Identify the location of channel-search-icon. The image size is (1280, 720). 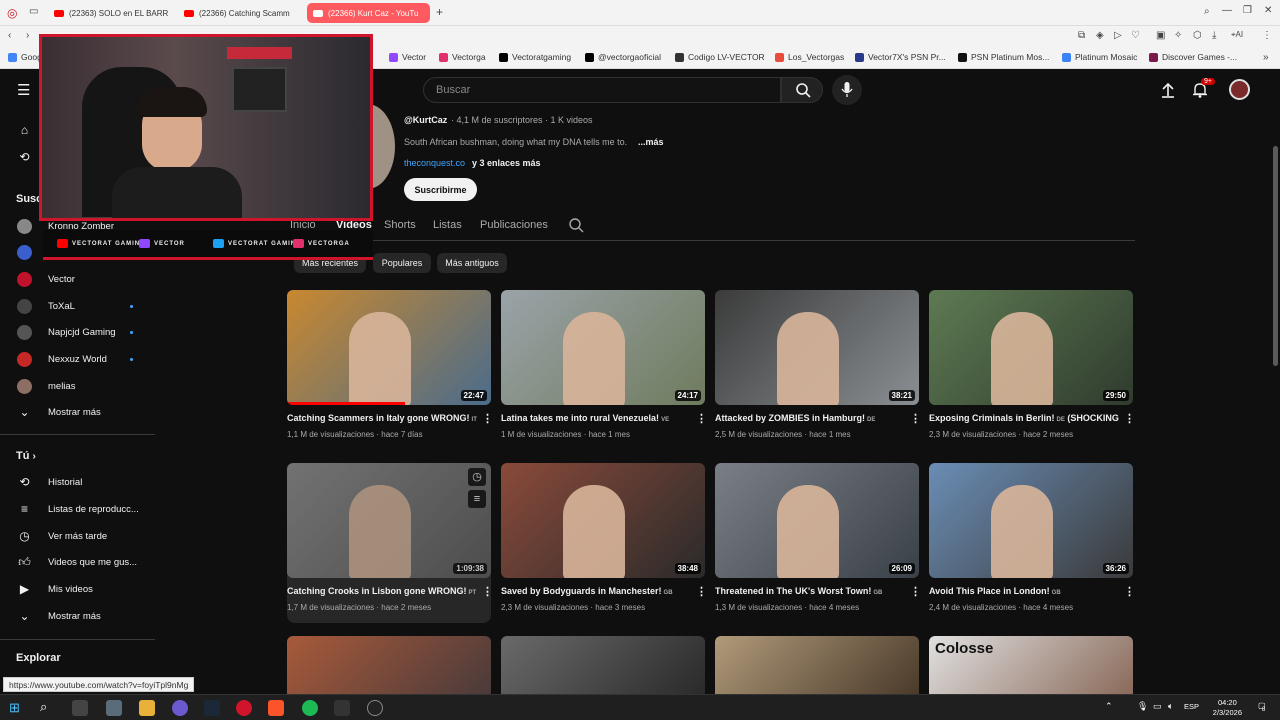
(576, 225).